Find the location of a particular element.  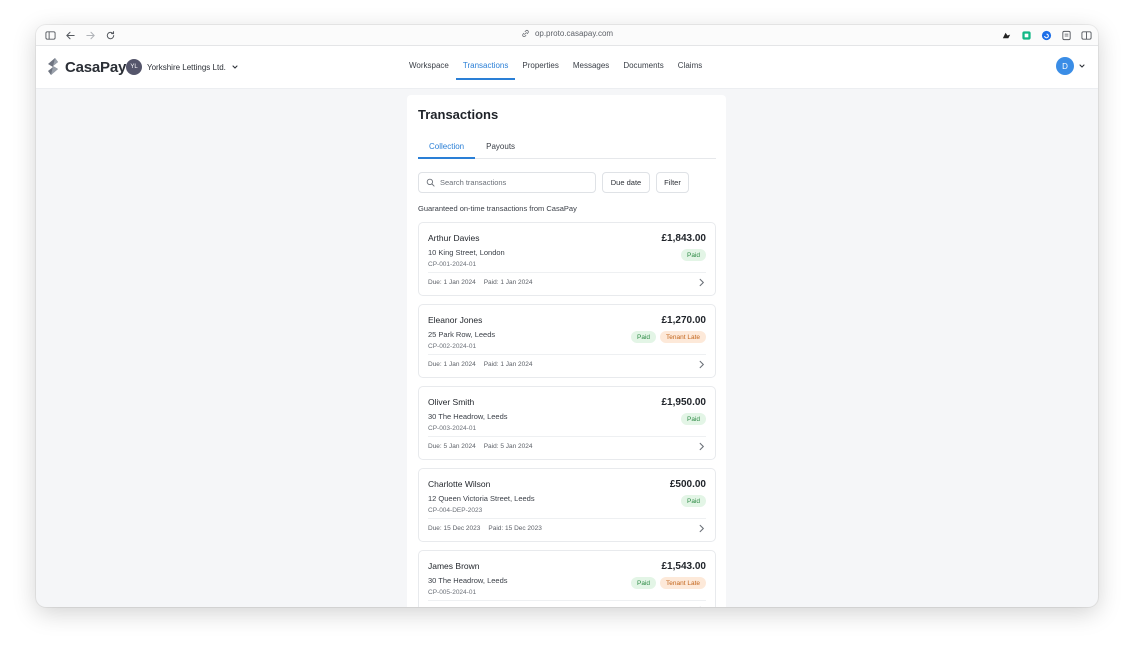

due-date: Due: 15 Dec 2023 is located at coordinates (454, 528).